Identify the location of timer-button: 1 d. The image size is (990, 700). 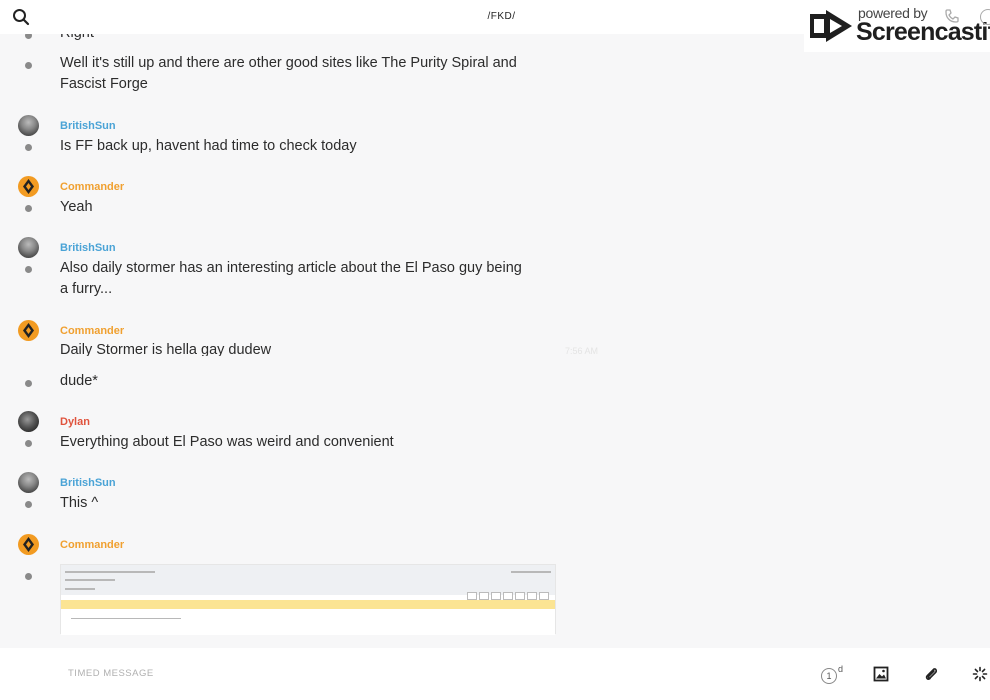
(833, 675).